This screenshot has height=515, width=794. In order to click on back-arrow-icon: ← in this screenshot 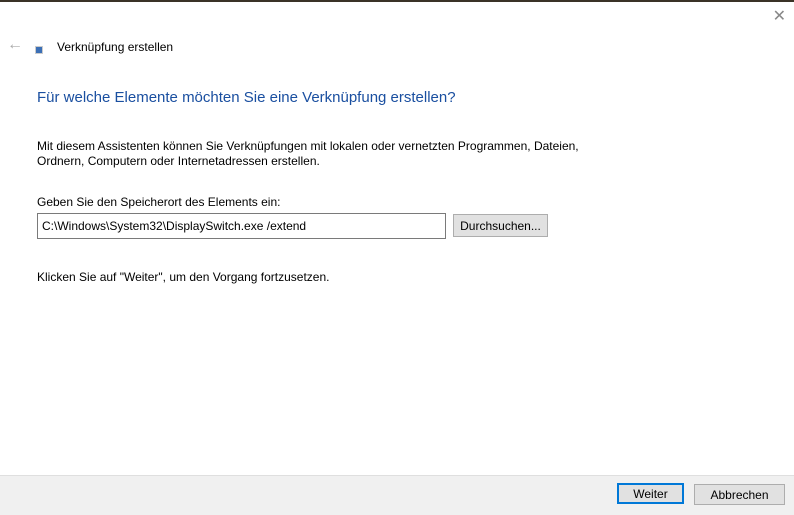, I will do `click(15, 45)`.